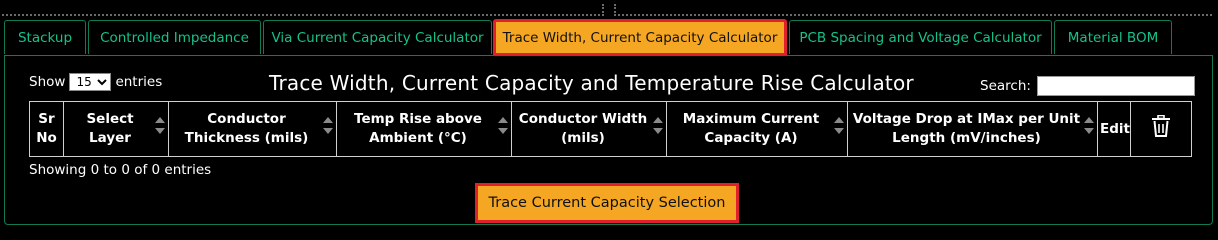  I want to click on col-conductor-thickness: Conductor Thickness (mils), so click(252, 129).